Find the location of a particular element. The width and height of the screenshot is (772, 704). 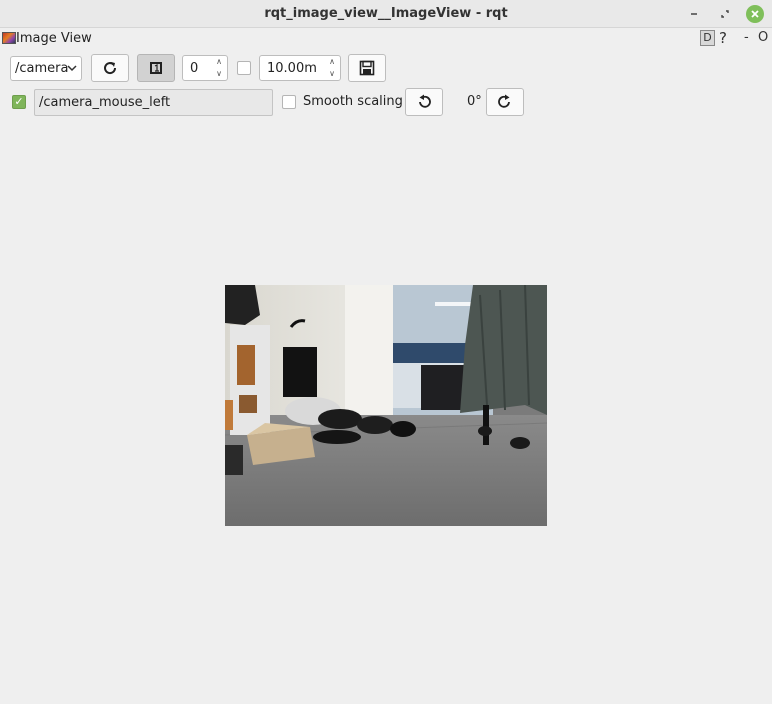

close-icon is located at coordinates (755, 14).